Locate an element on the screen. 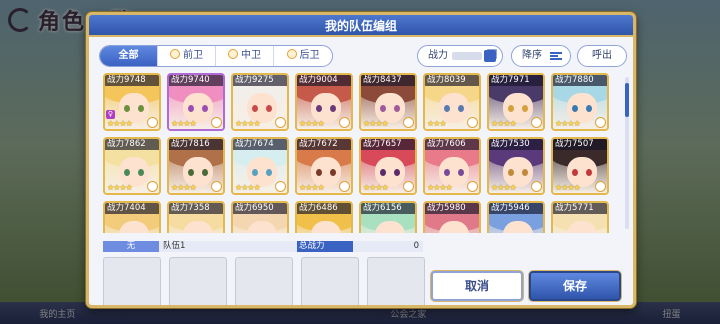 The width and height of the screenshot is (720, 324). character-power: 战力8039 is located at coordinates (452, 80).